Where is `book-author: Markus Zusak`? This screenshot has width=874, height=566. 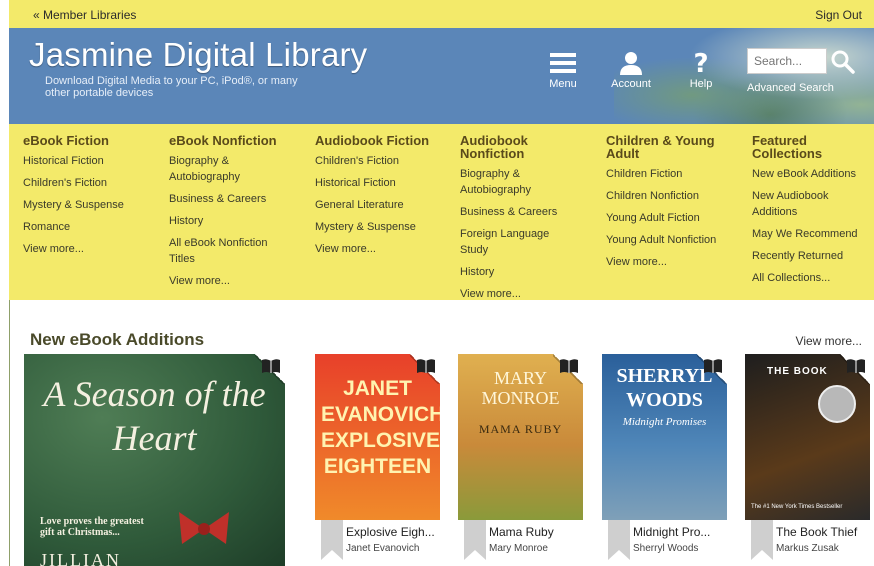 book-author: Markus Zusak is located at coordinates (807, 548).